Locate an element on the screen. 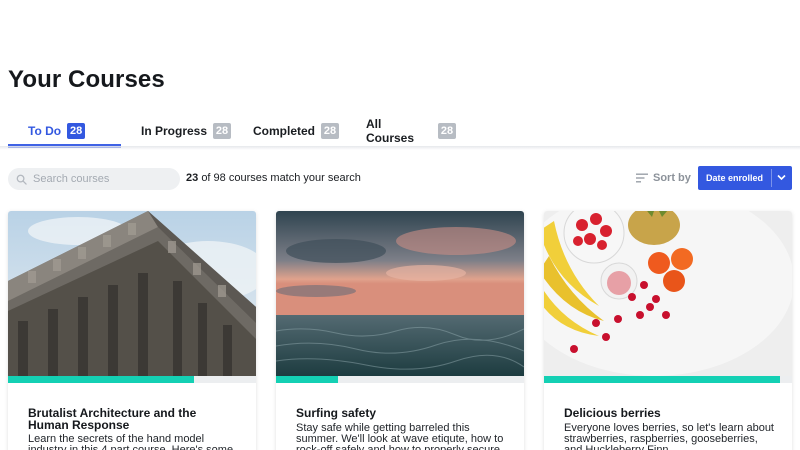  course-image-brutalist-building is located at coordinates (132, 293).